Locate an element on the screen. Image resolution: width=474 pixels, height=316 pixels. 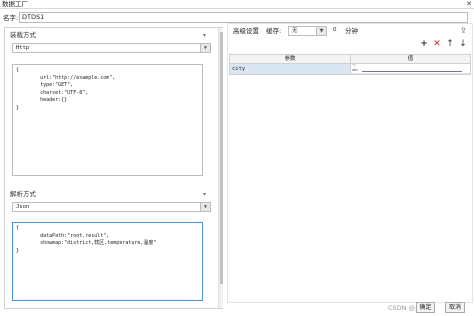
code-line: header:{} is located at coordinates (42, 100).